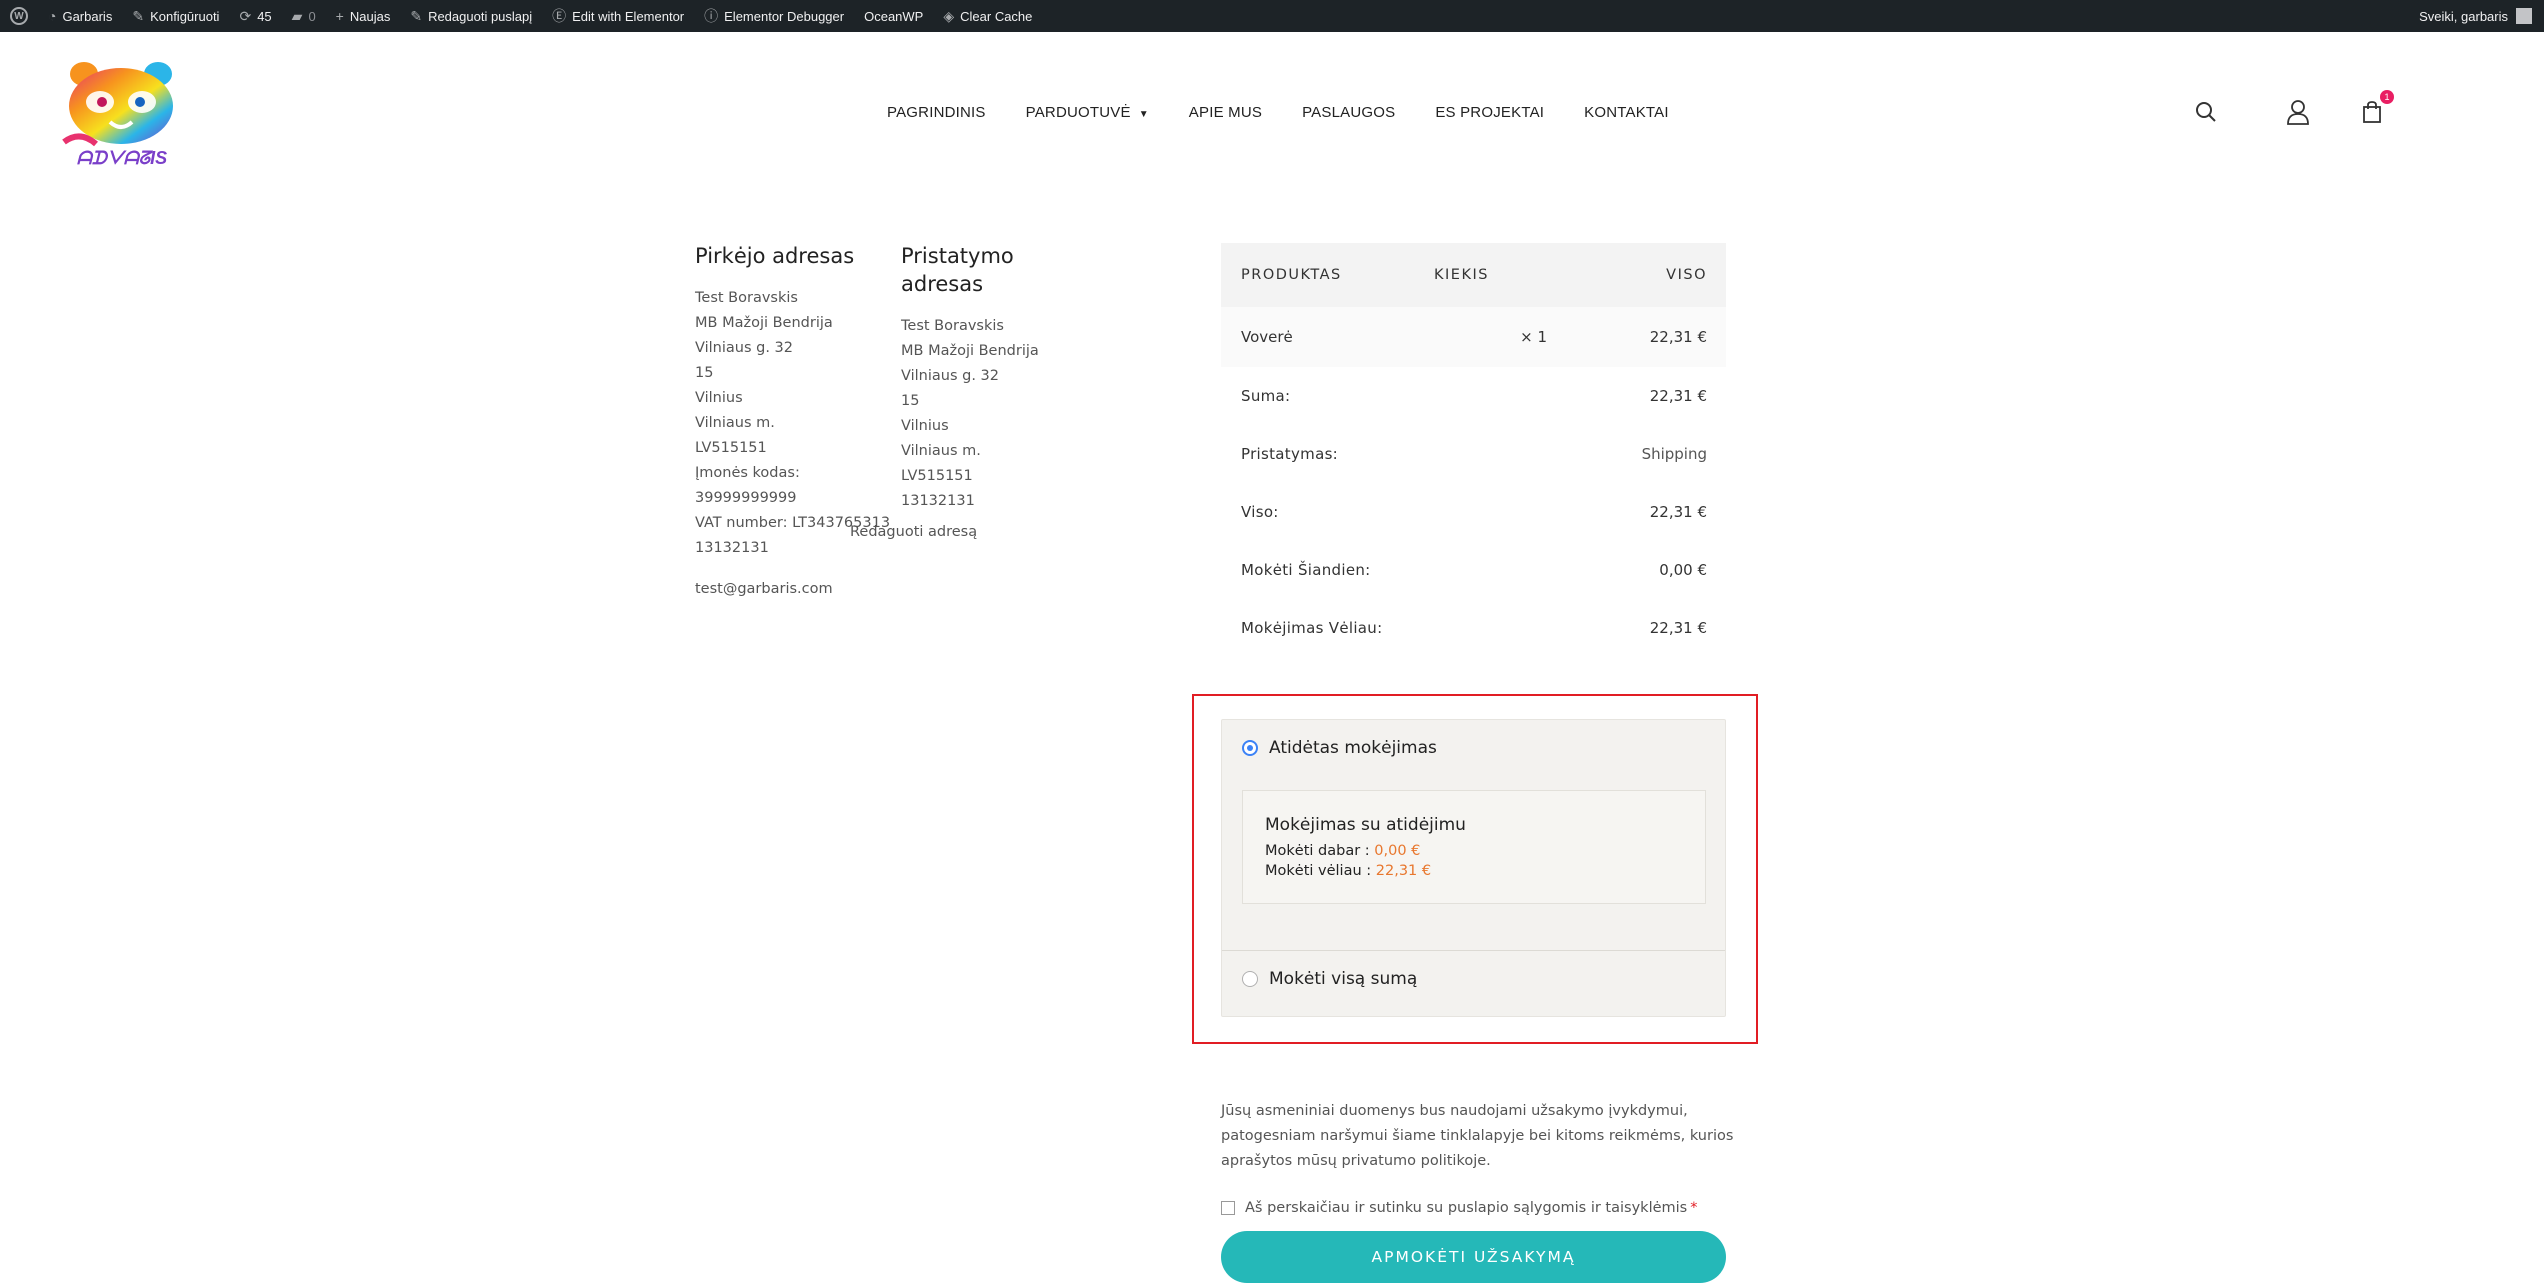 The width and height of the screenshot is (2544, 1284). I want to click on pay-later-line: Mokėti vėliau : 22,31 €, so click(1348, 871).